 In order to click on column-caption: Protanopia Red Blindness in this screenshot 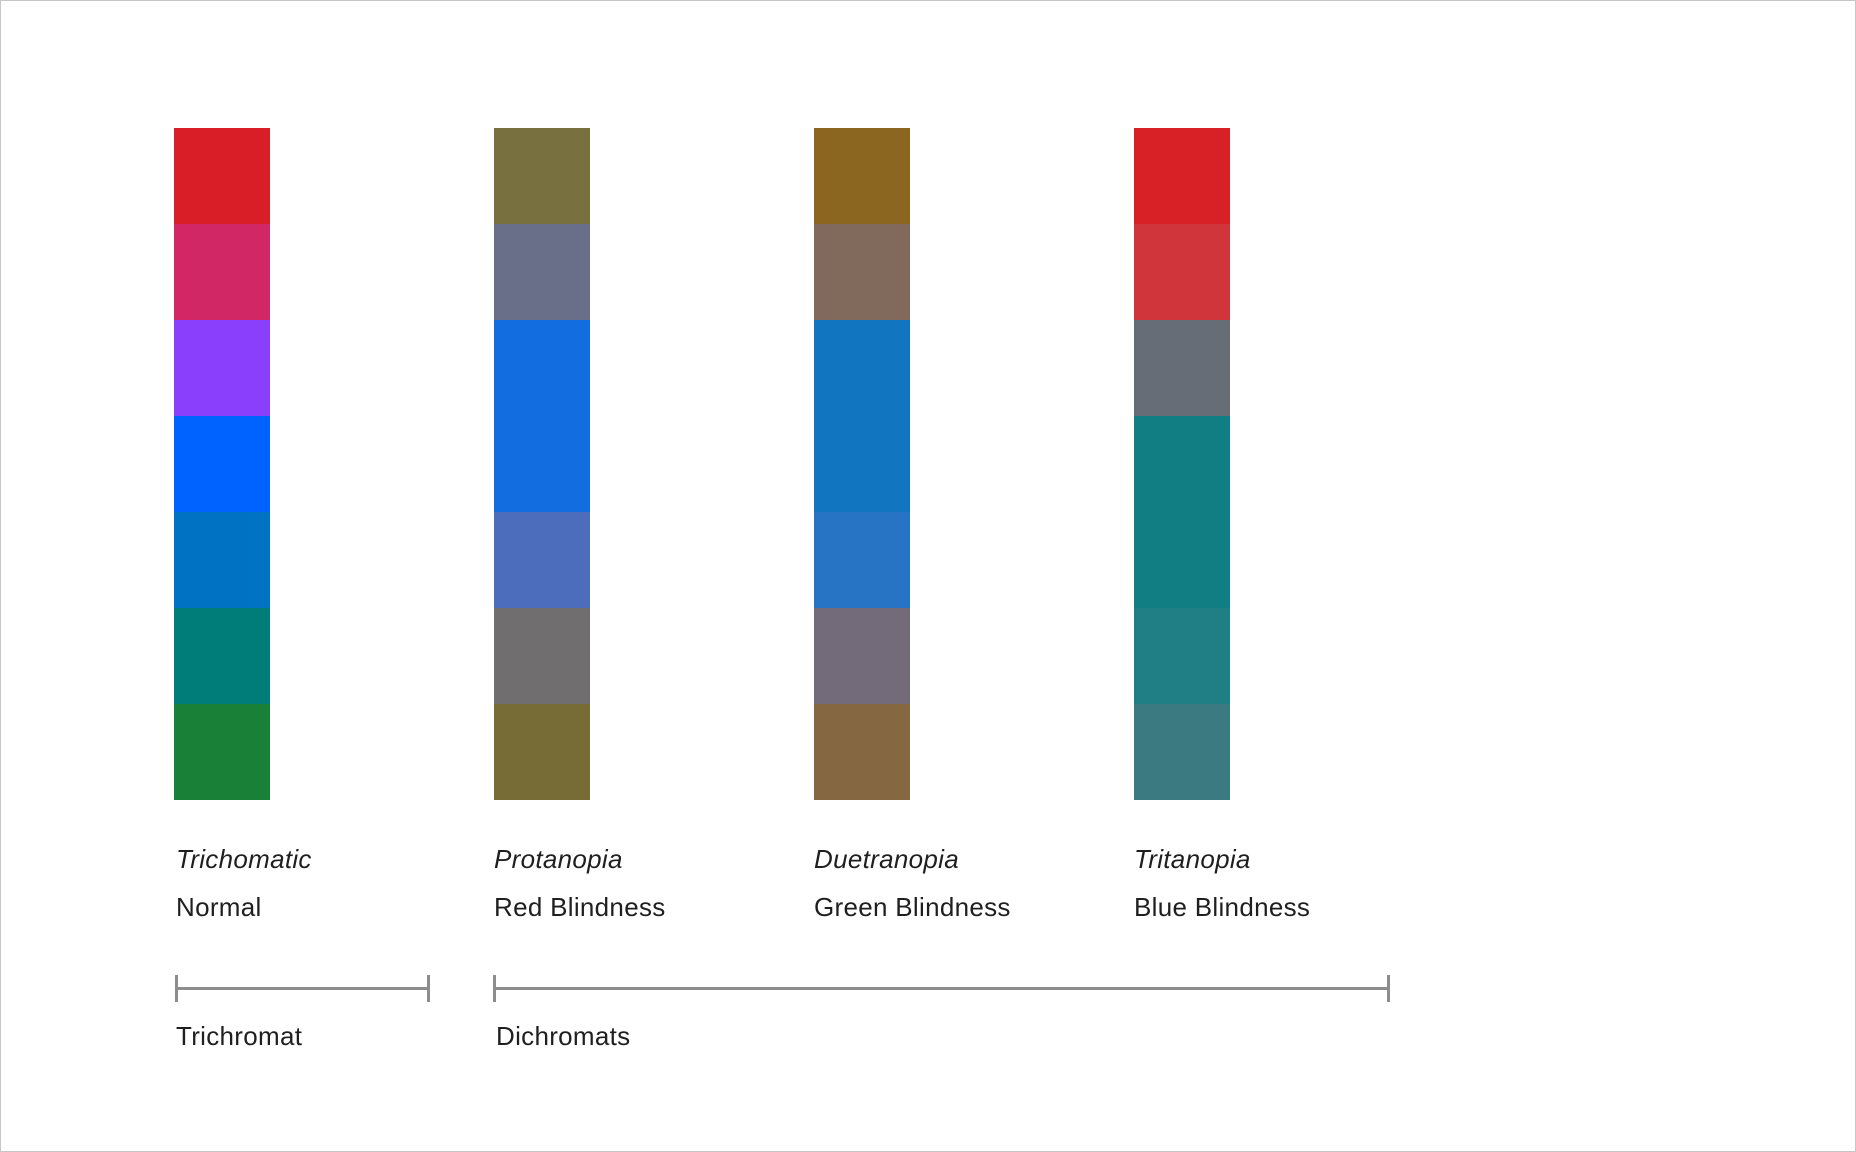, I will do `click(580, 883)`.